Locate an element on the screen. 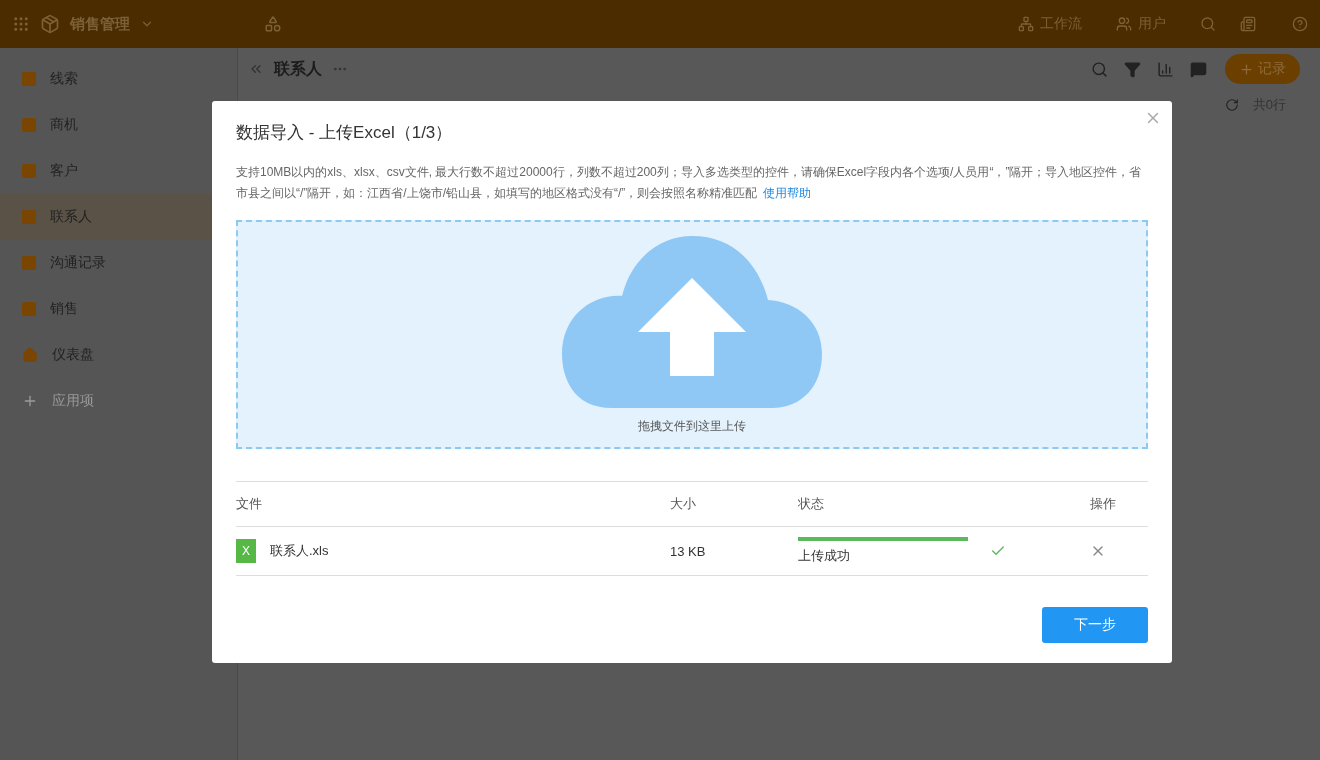 This screenshot has width=1320, height=760. spreadsheet-file-icon: X is located at coordinates (246, 551).